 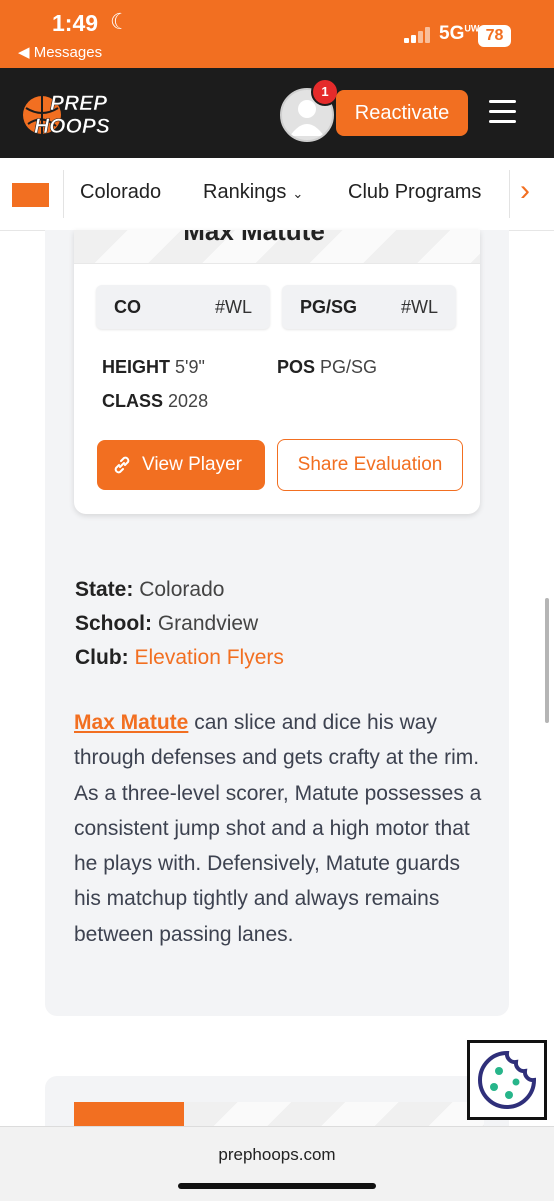 I want to click on share-evaluation-button: Share Evaluation, so click(x=370, y=465).